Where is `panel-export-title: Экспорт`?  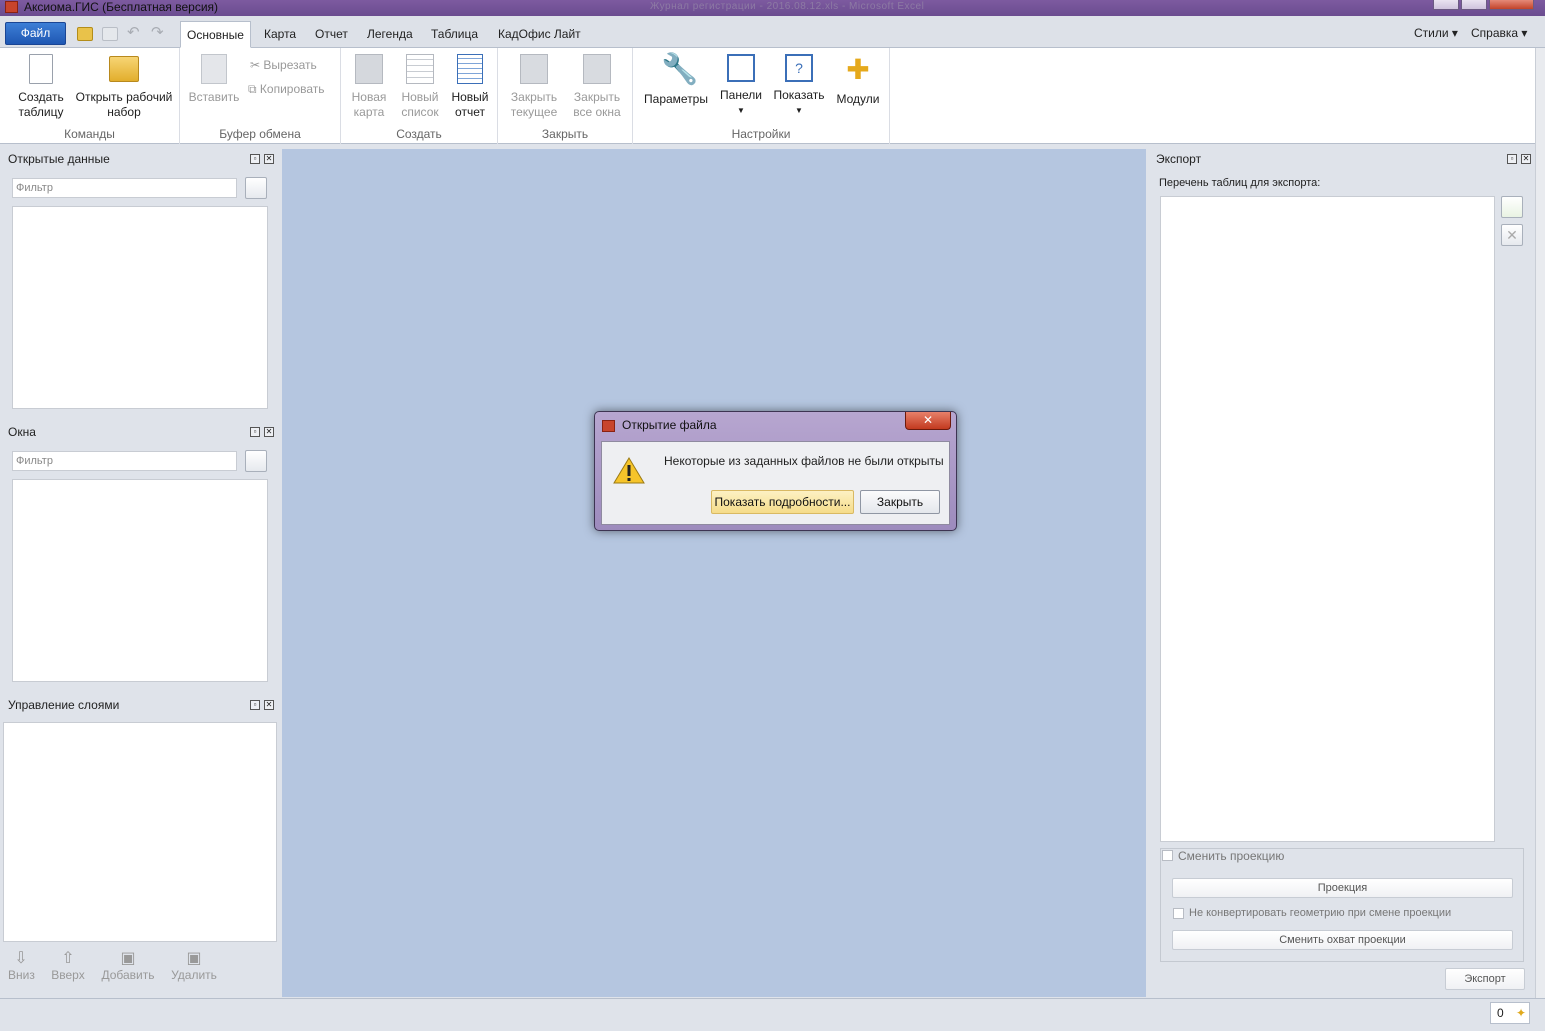
panel-export-title: Экспорт is located at coordinates (1179, 159).